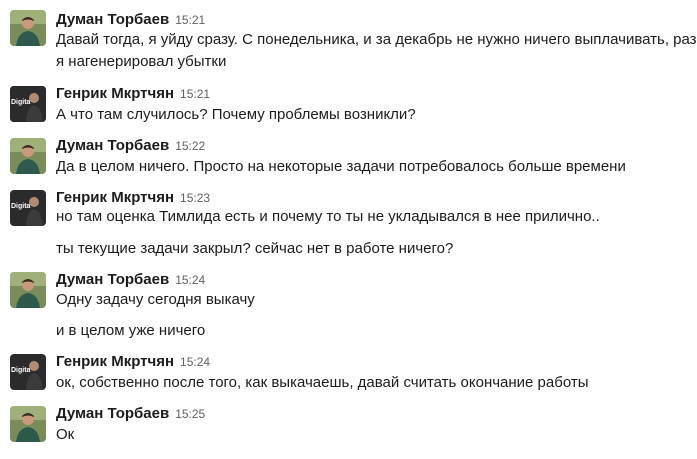  Describe the element at coordinates (348, 428) in the screenshot. I see `message: Думан Торбаев 15:25 Ок` at that location.